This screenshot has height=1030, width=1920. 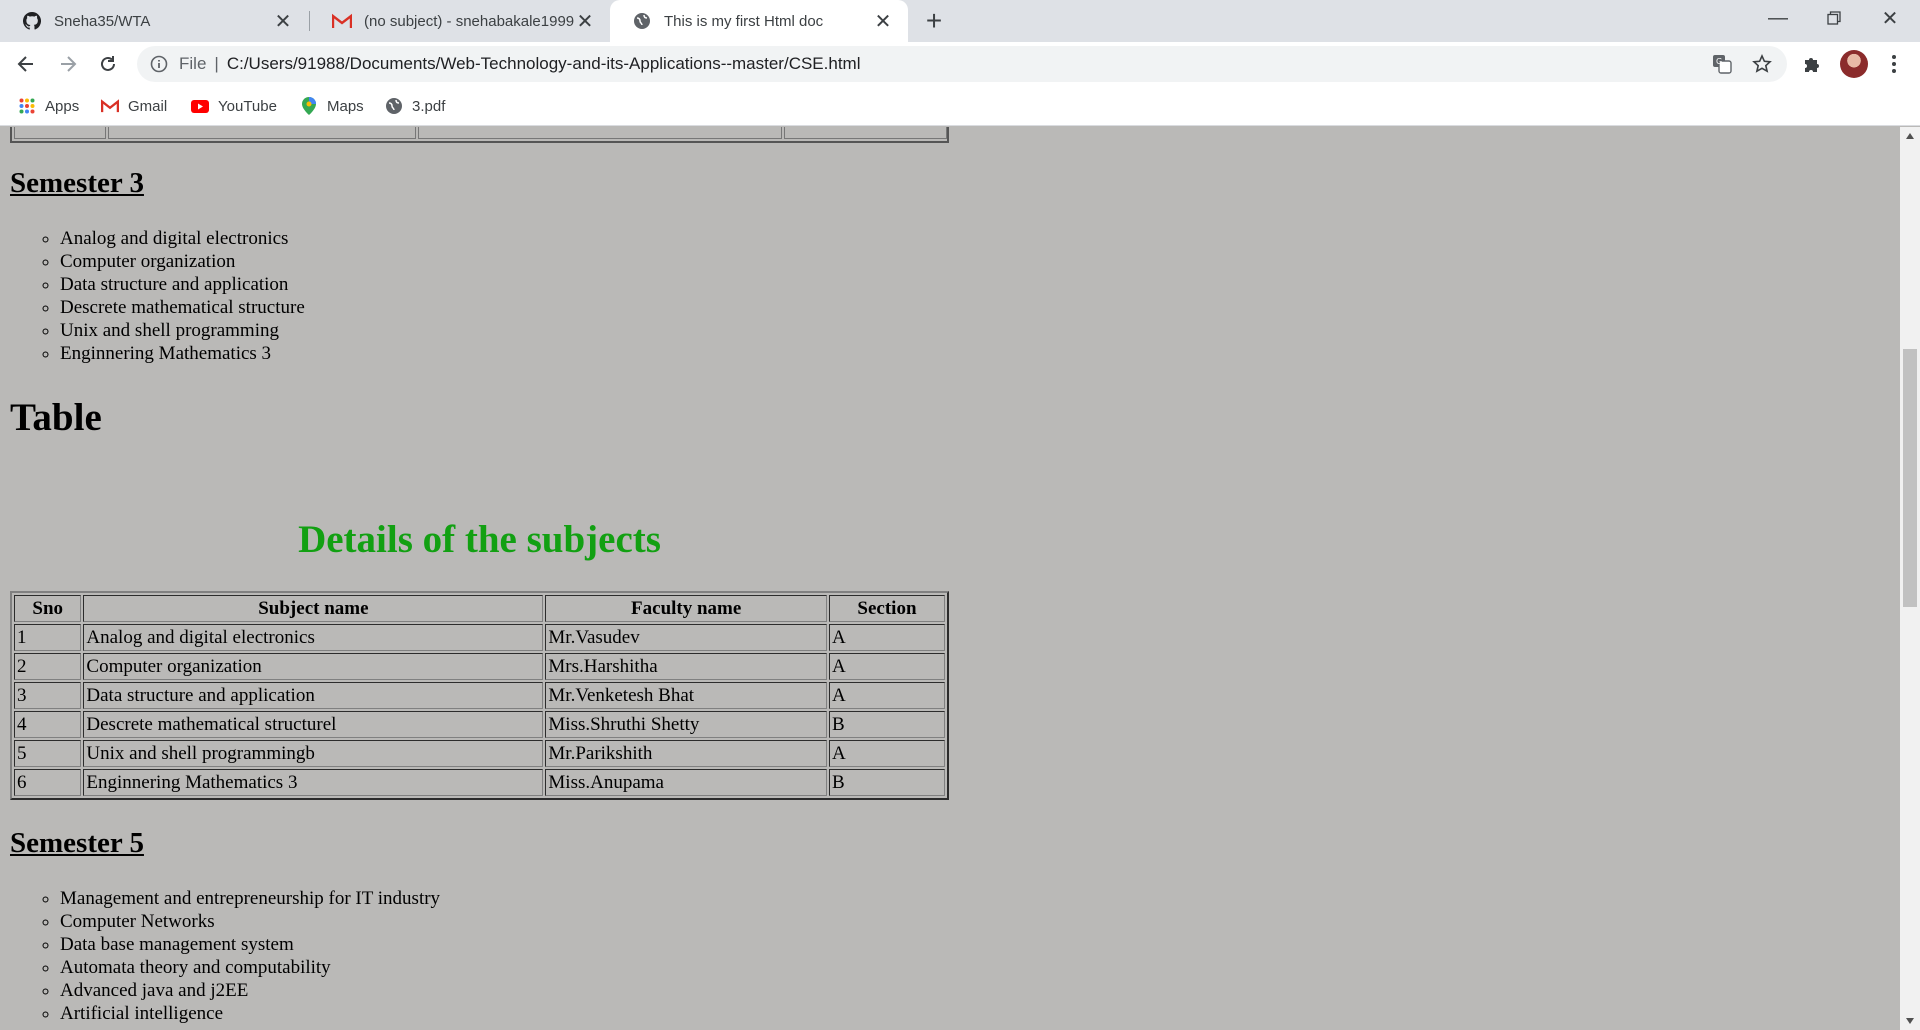 What do you see at coordinates (960, 106) in the screenshot?
I see `bookmarks-bar: Apps Gmail YouTube Maps 3.pdf` at bounding box center [960, 106].